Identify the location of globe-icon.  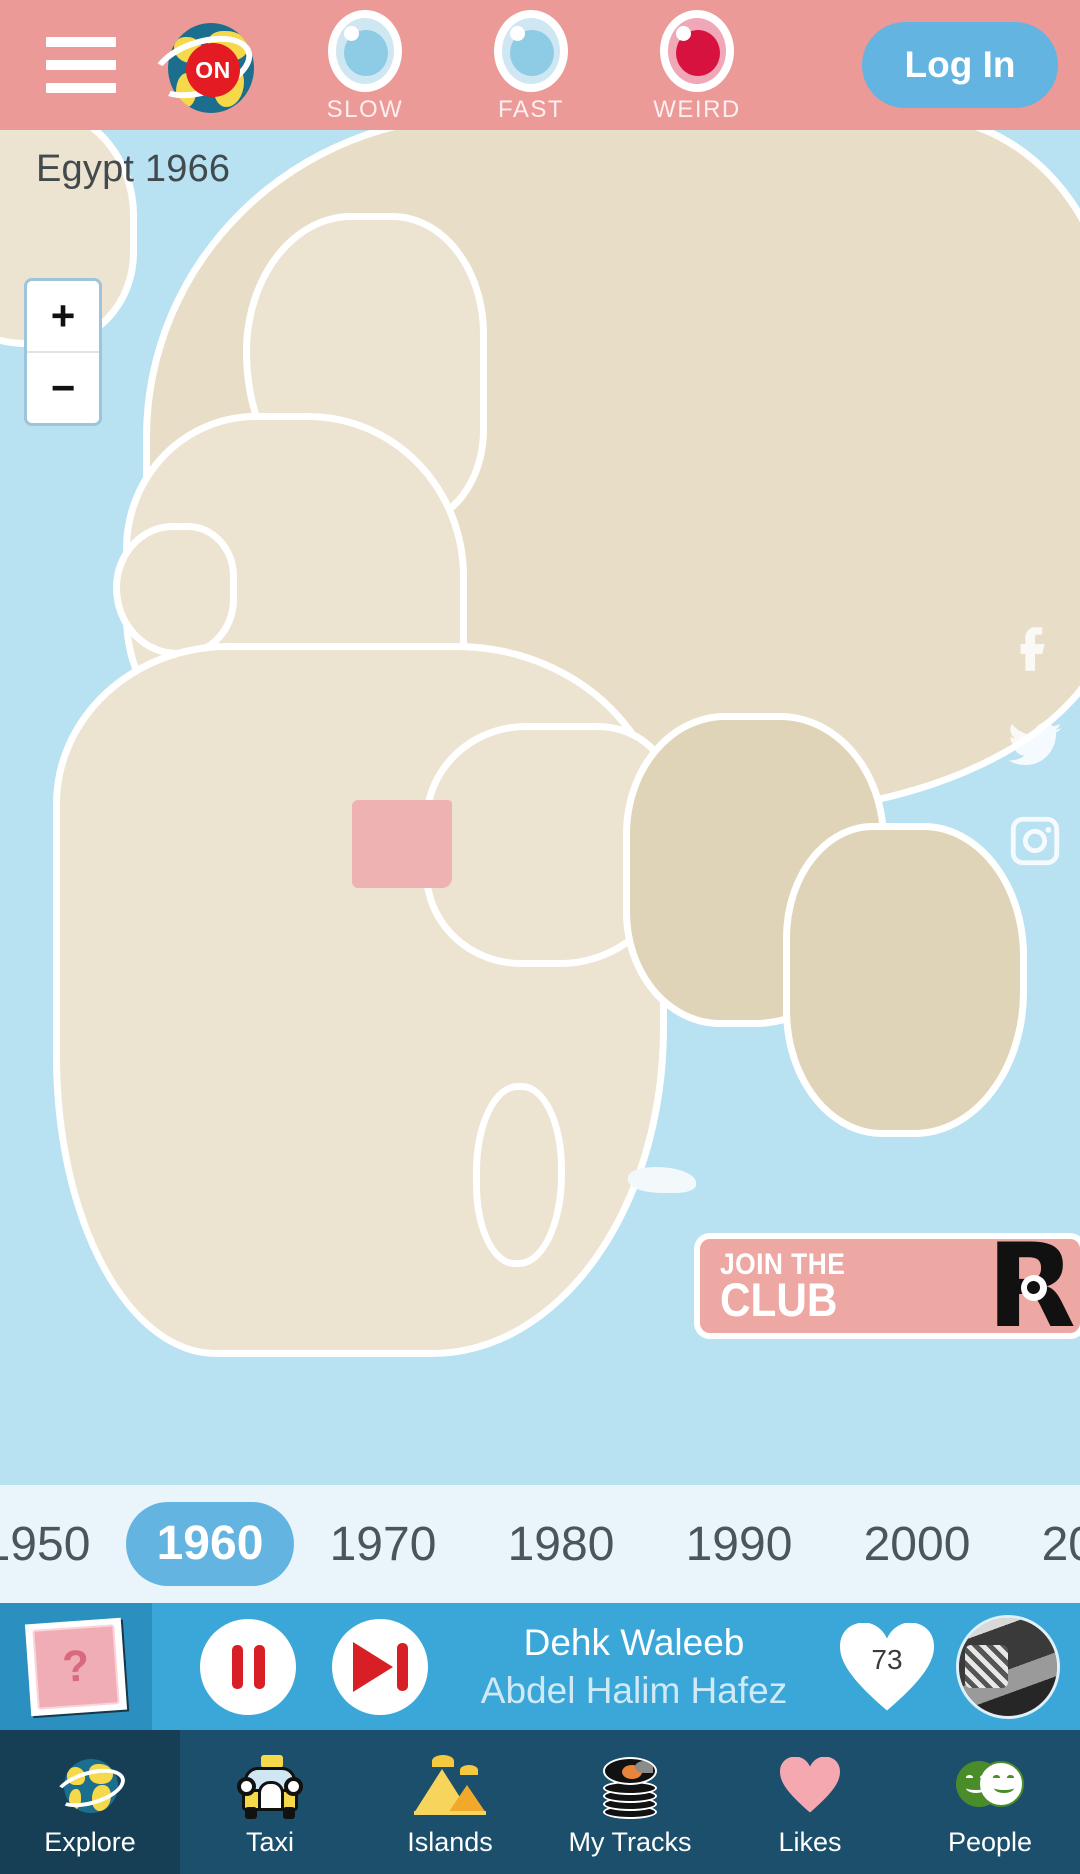
(90, 1788).